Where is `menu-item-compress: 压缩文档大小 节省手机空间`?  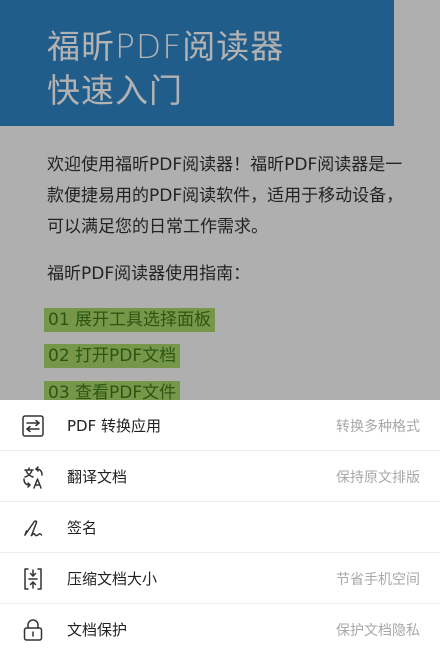 menu-item-compress: 压缩文档大小 节省手机空间 is located at coordinates (220, 578).